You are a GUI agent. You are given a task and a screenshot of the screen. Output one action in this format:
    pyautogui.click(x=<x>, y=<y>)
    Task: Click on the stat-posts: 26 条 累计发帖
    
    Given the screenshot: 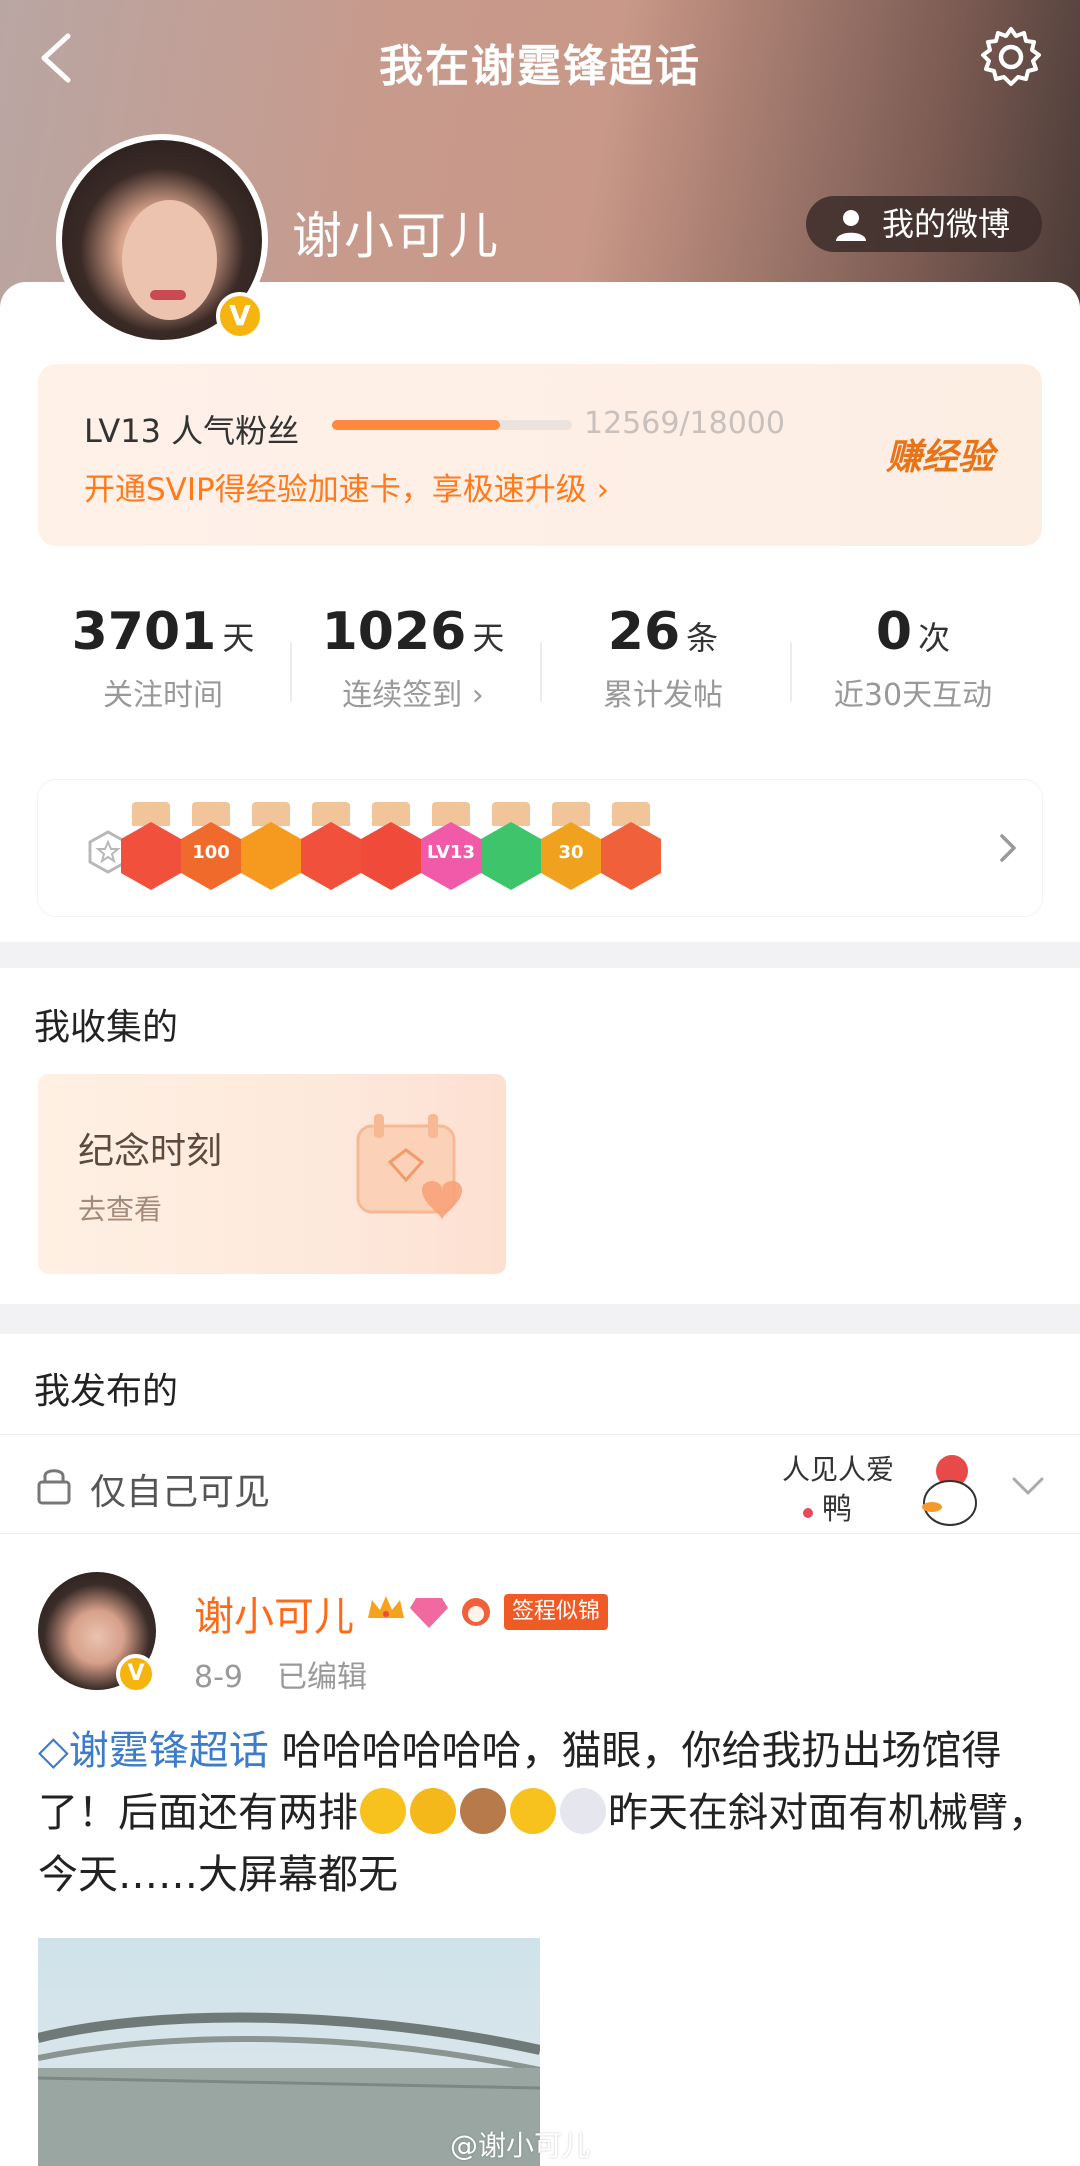 What is the action you would take?
    pyautogui.click(x=663, y=658)
    